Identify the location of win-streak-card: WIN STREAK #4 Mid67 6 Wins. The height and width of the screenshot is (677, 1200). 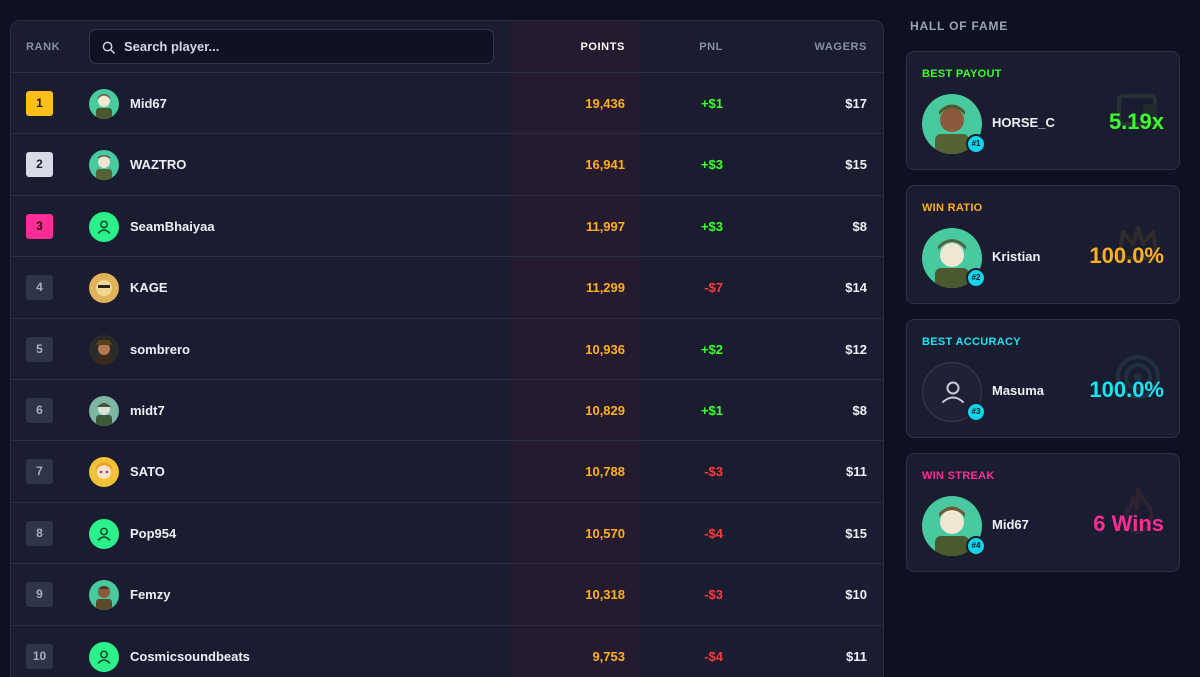
(1043, 512).